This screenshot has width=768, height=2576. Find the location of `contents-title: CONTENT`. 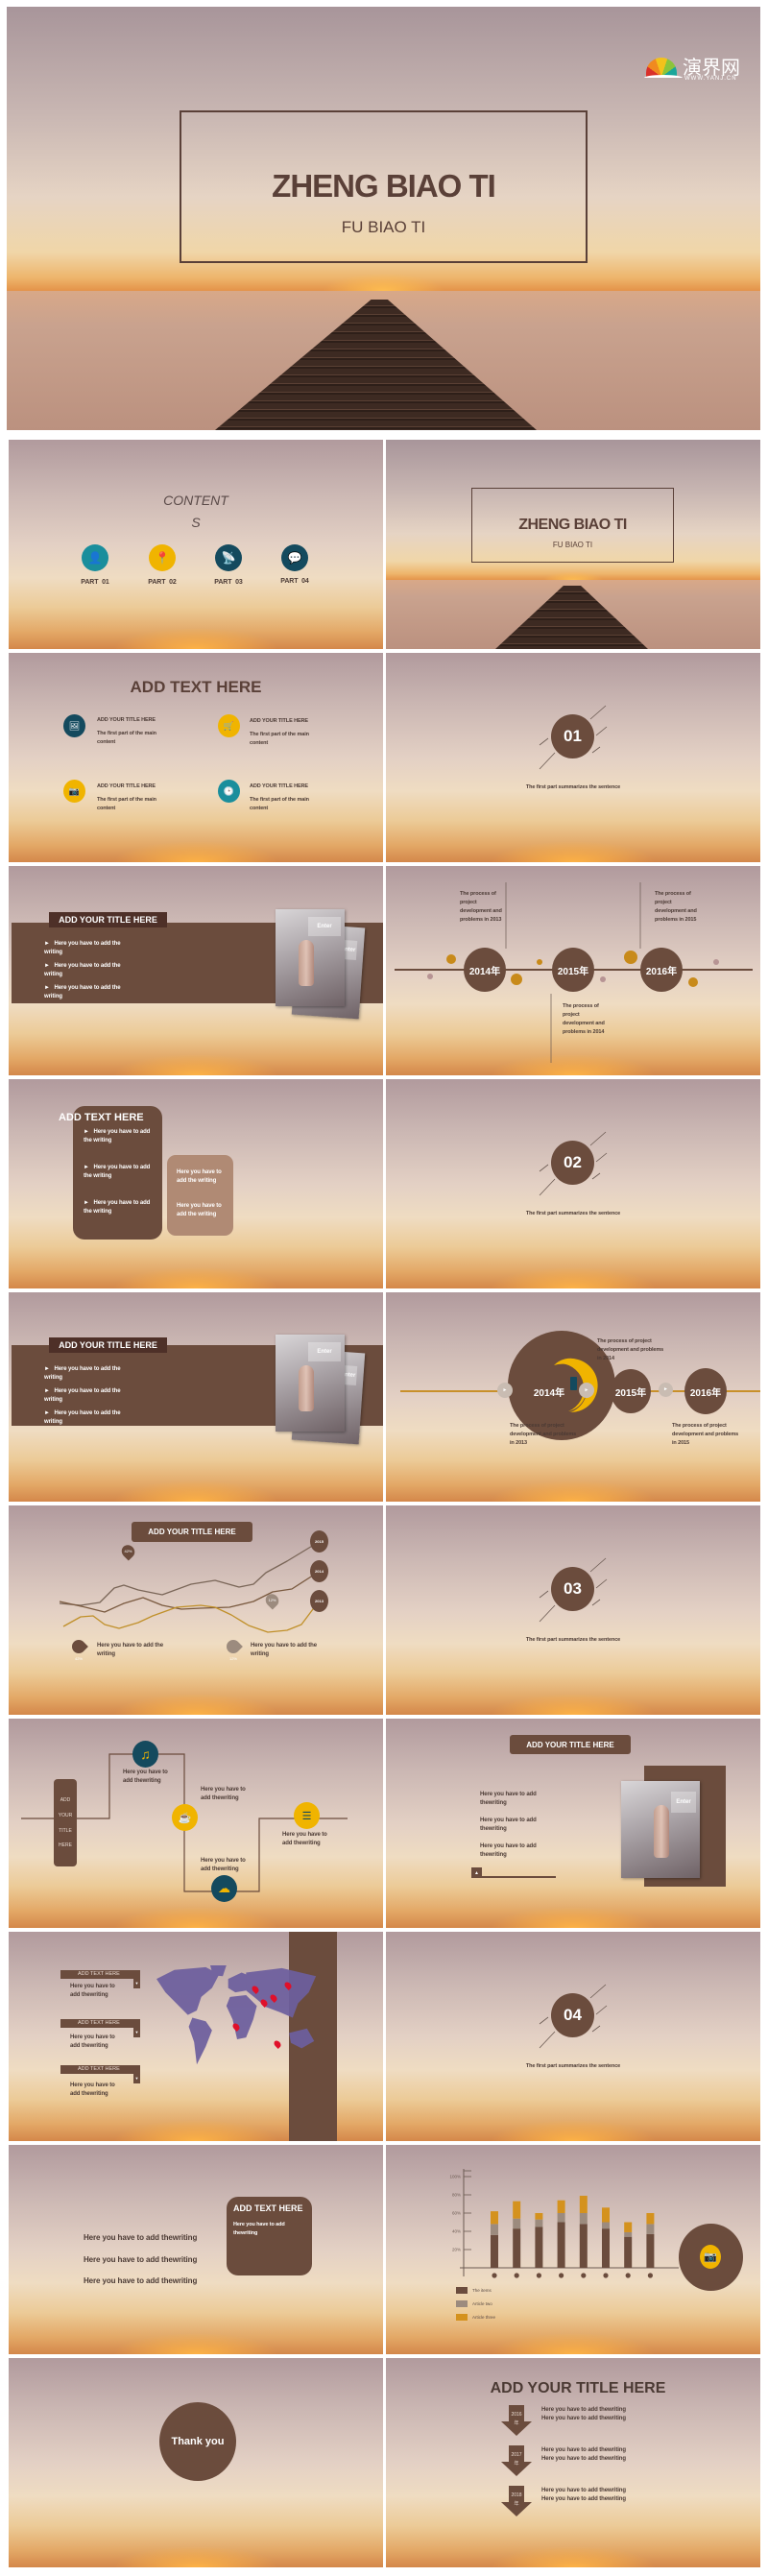

contents-title: CONTENT is located at coordinates (195, 500).